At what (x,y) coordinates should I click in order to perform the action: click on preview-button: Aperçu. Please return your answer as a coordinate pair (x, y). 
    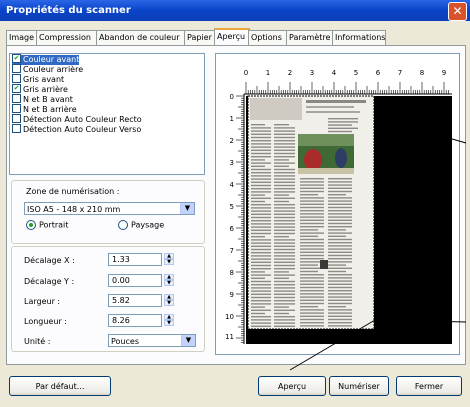
    Looking at the image, I should click on (292, 386).